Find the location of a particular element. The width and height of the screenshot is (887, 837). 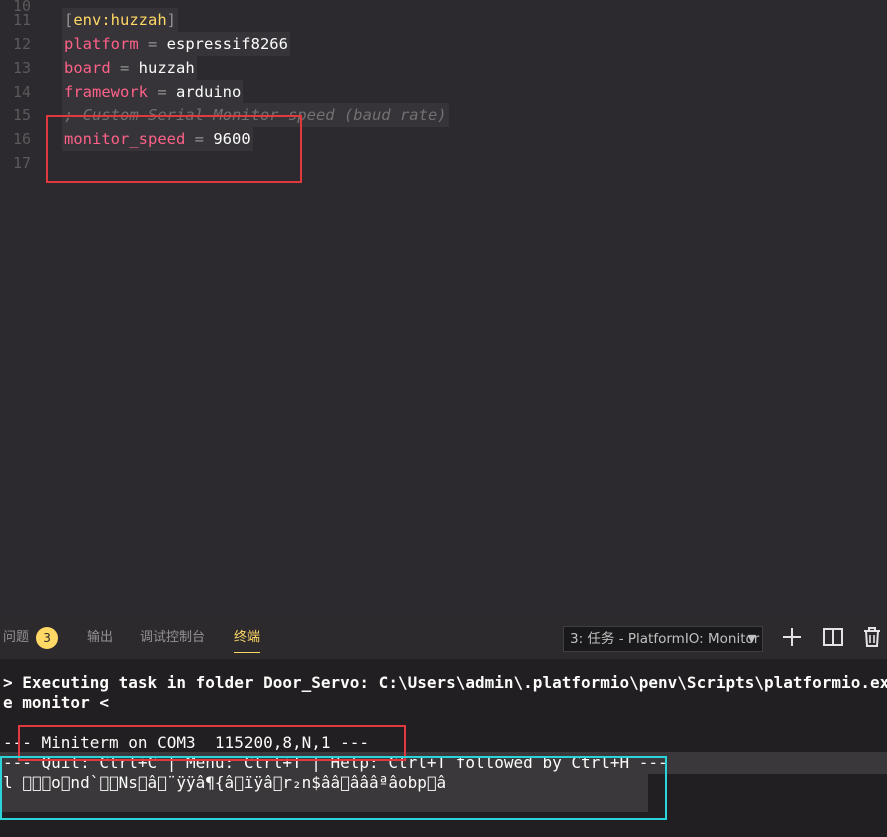

code-token: framework is located at coordinates (106, 92).